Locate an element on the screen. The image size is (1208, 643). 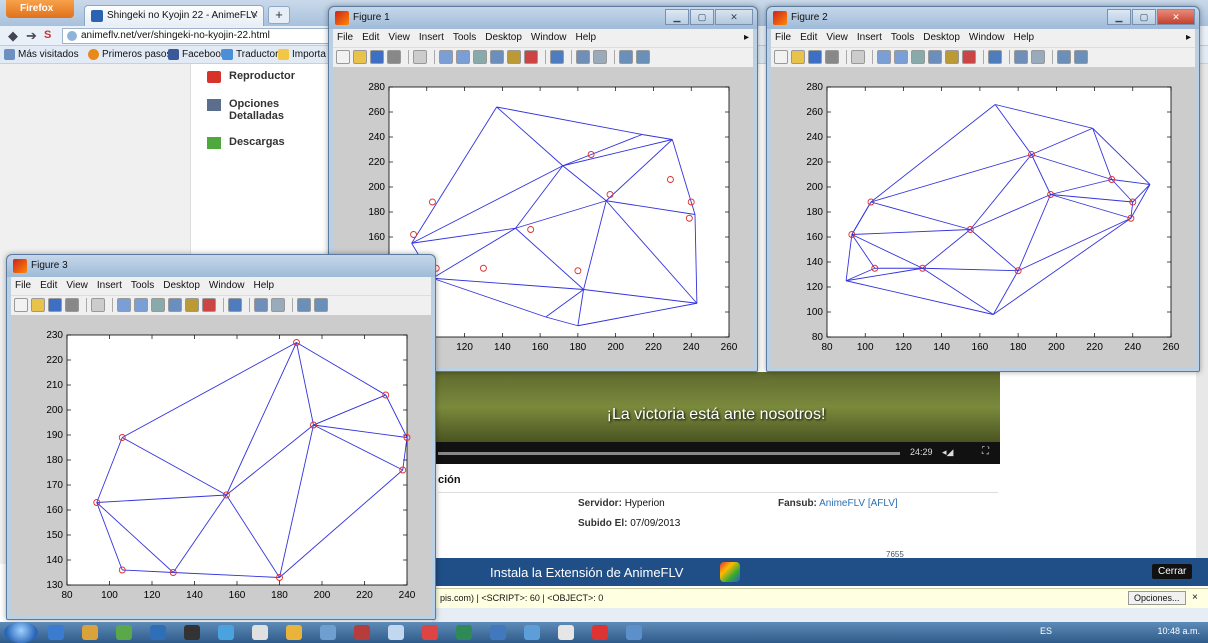
menu-descargas: Descargas is located at coordinates (246, 142).